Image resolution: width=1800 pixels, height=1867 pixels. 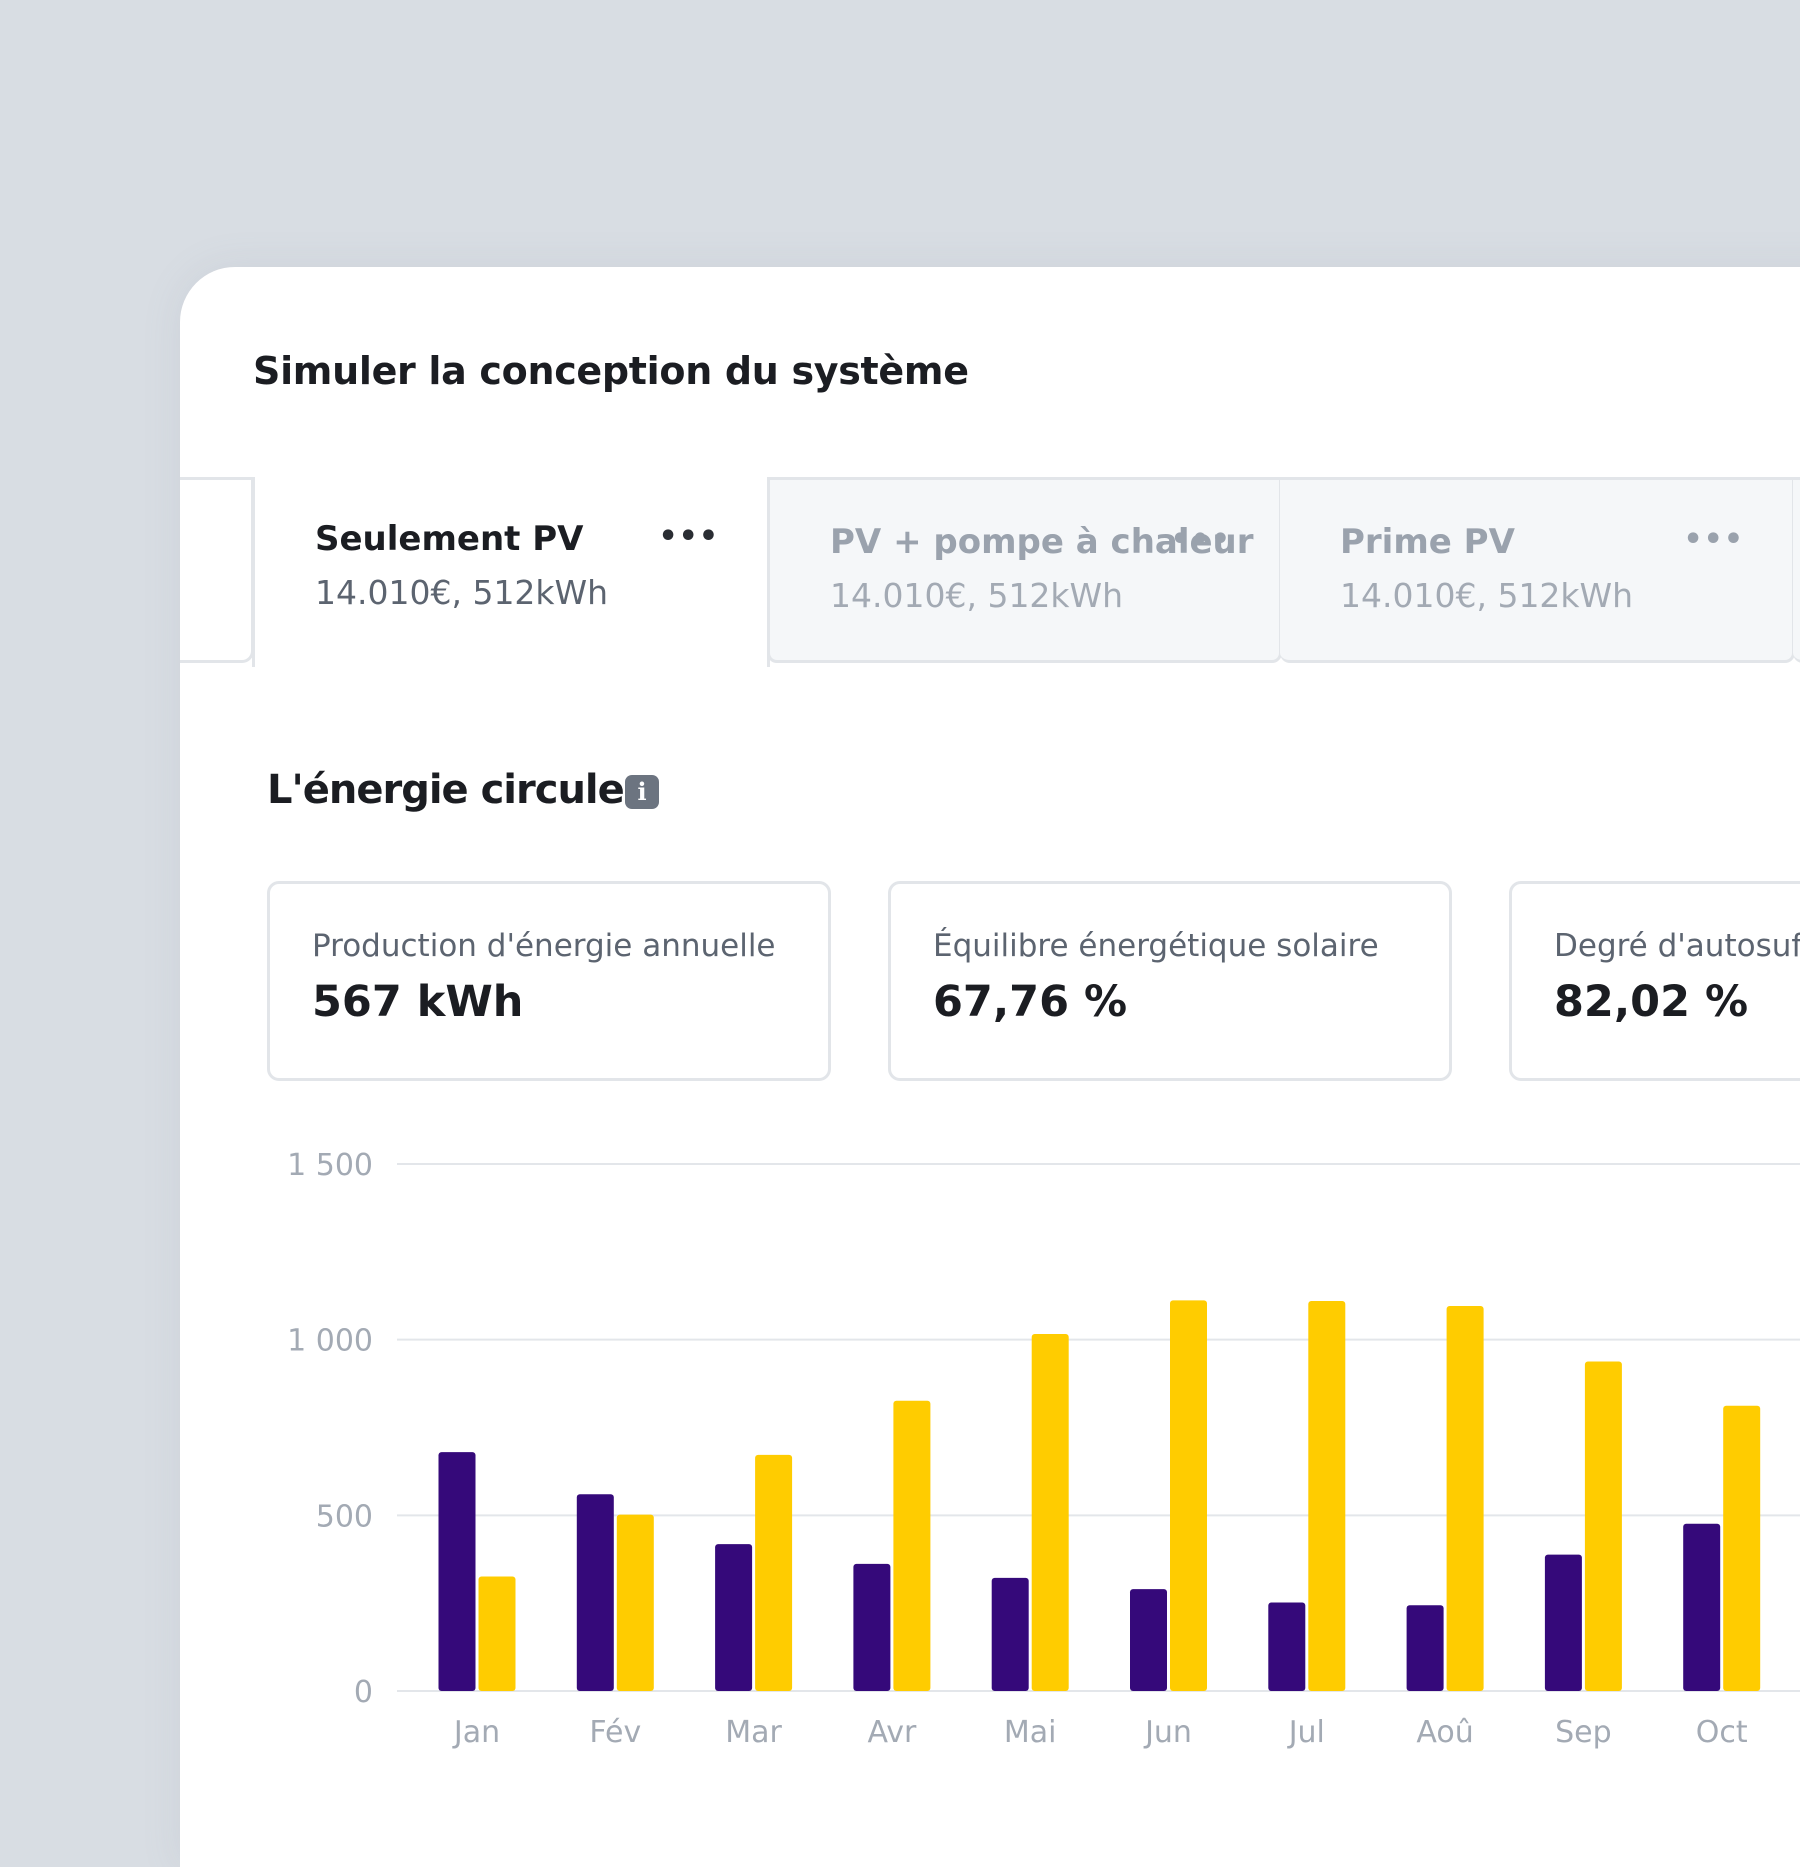 I want to click on y-tick-label: 1 000, so click(x=330, y=1341).